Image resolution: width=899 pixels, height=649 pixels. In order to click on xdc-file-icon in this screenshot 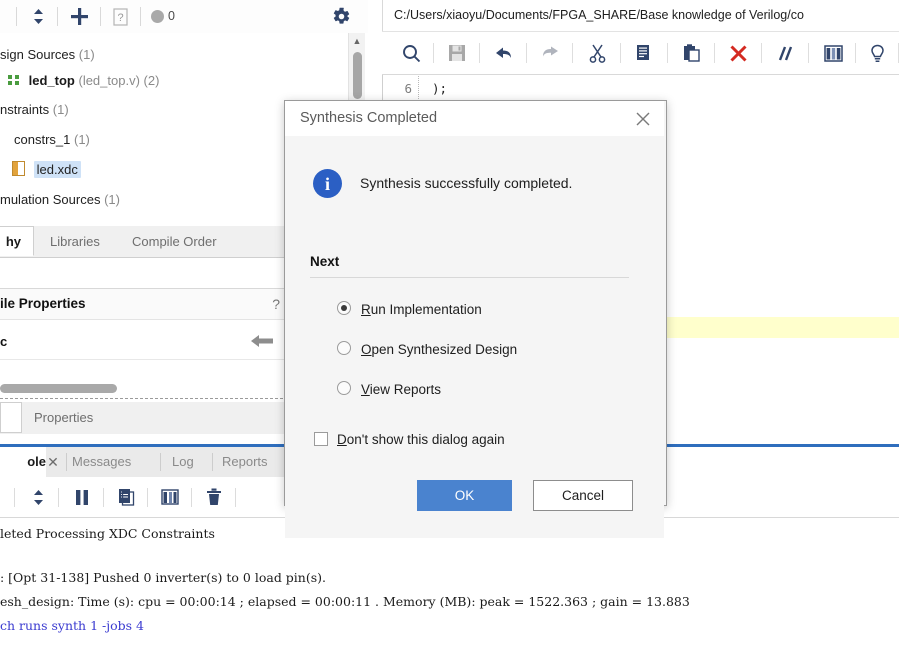, I will do `click(18, 168)`.